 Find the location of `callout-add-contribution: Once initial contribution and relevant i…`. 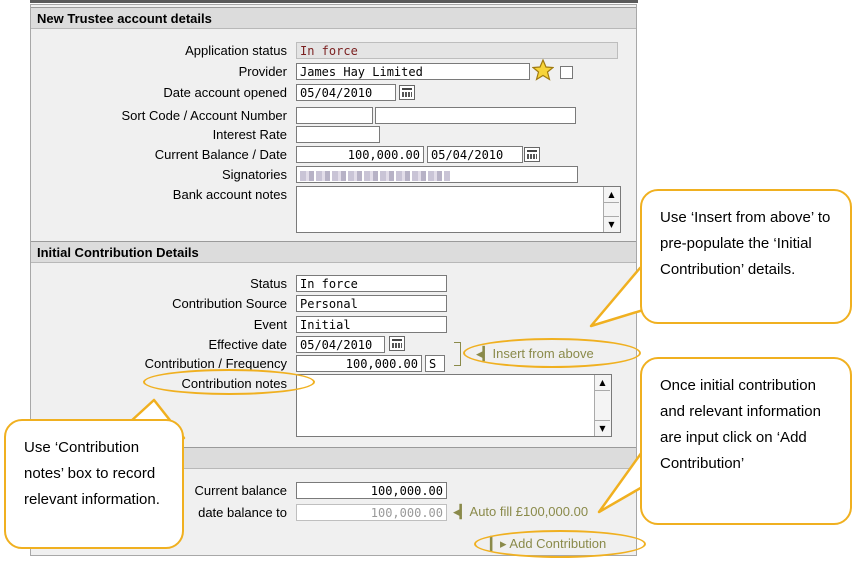

callout-add-contribution: Once initial contribution and relevant i… is located at coordinates (746, 441).